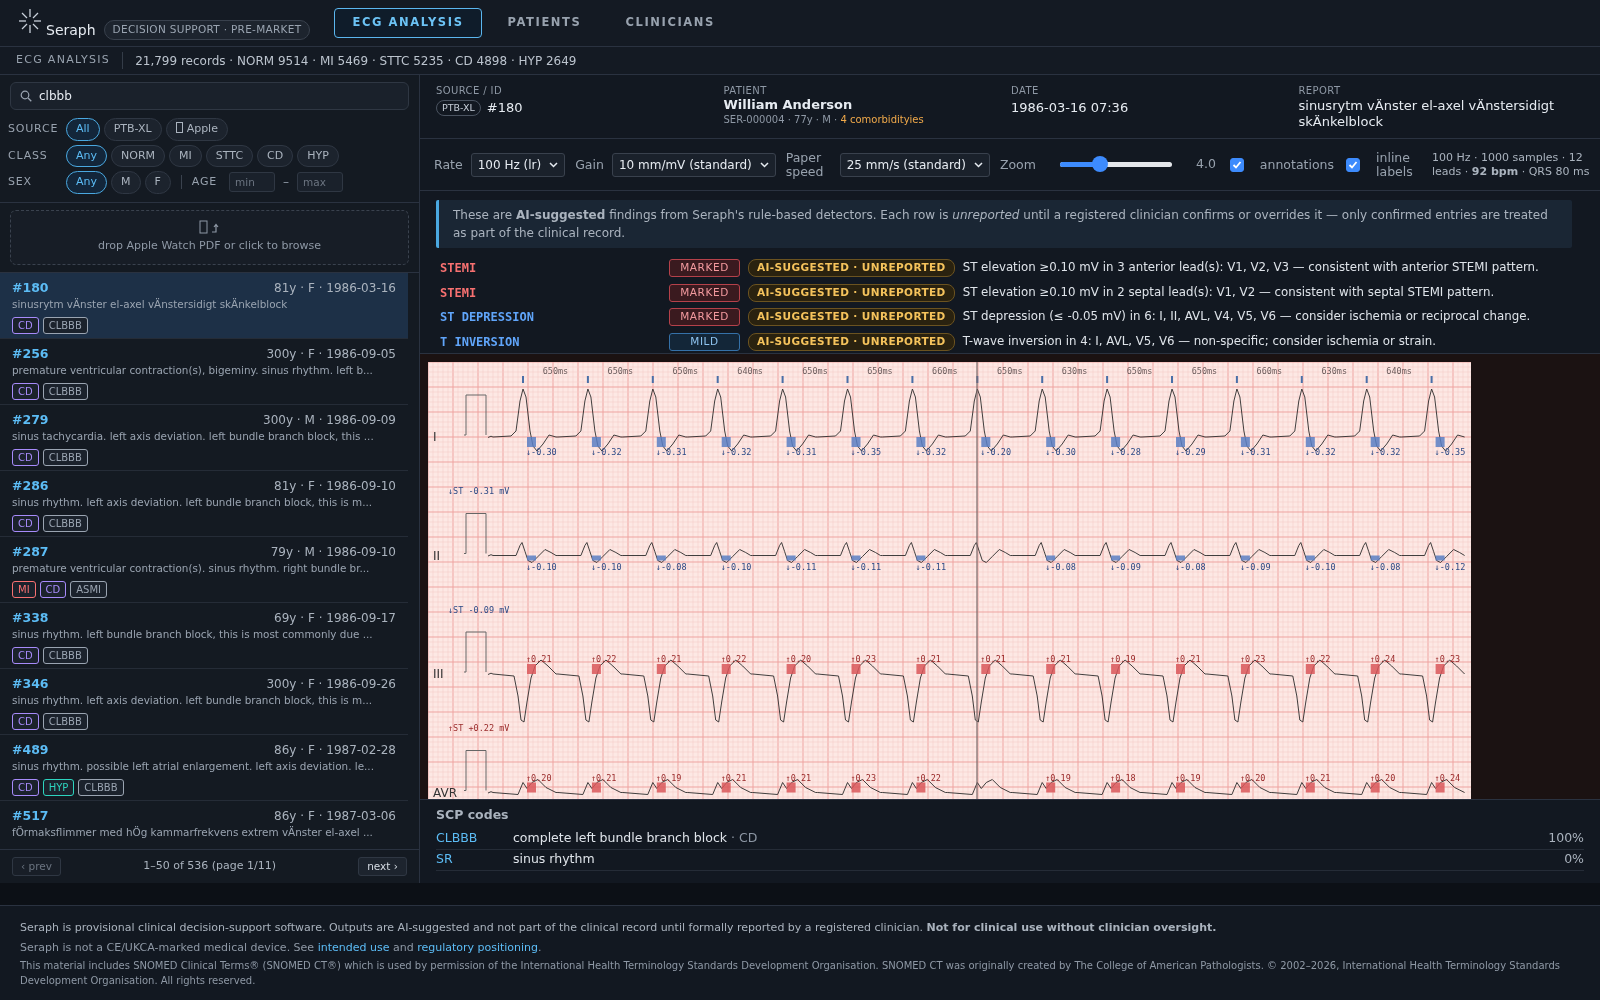 The image size is (1600, 1000). I want to click on footer-link: regulatory positioning, so click(478, 947).